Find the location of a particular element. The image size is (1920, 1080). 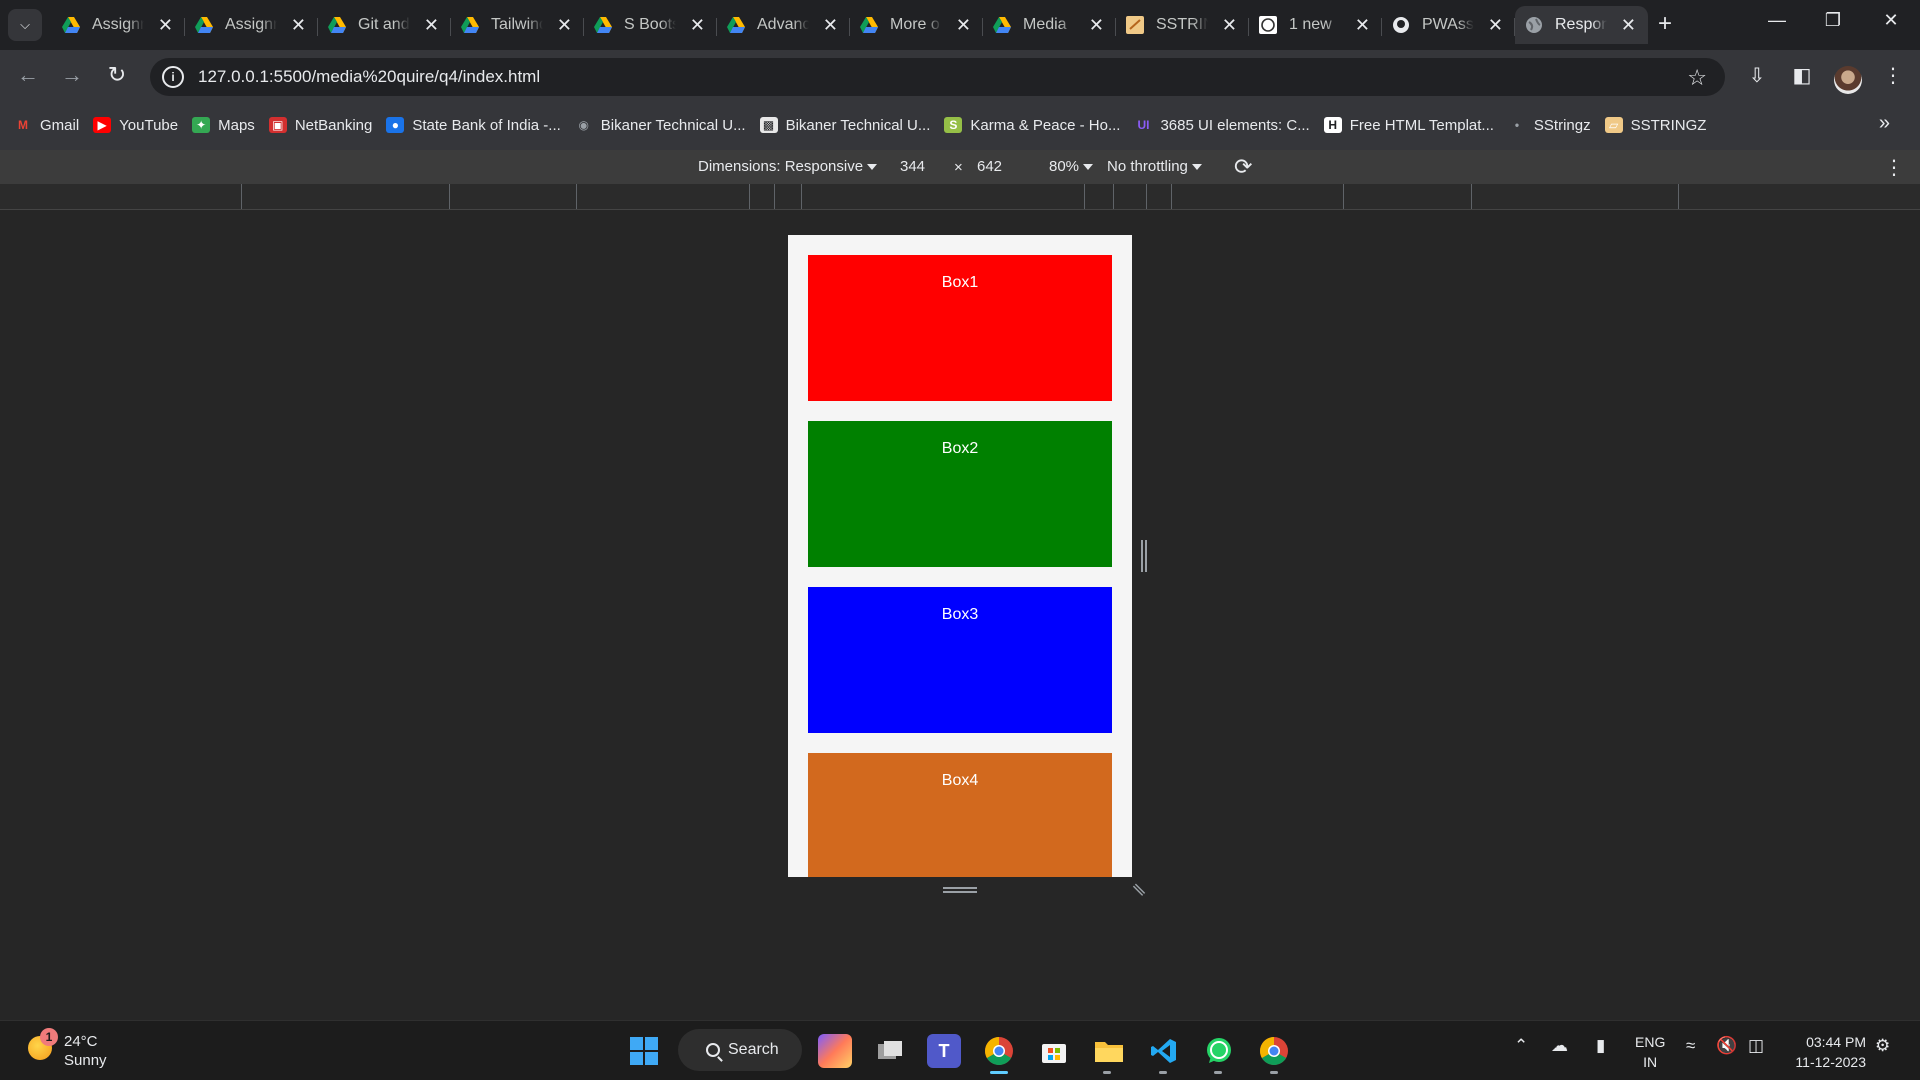

sstringz-icon: ▱ is located at coordinates (1613, 125).